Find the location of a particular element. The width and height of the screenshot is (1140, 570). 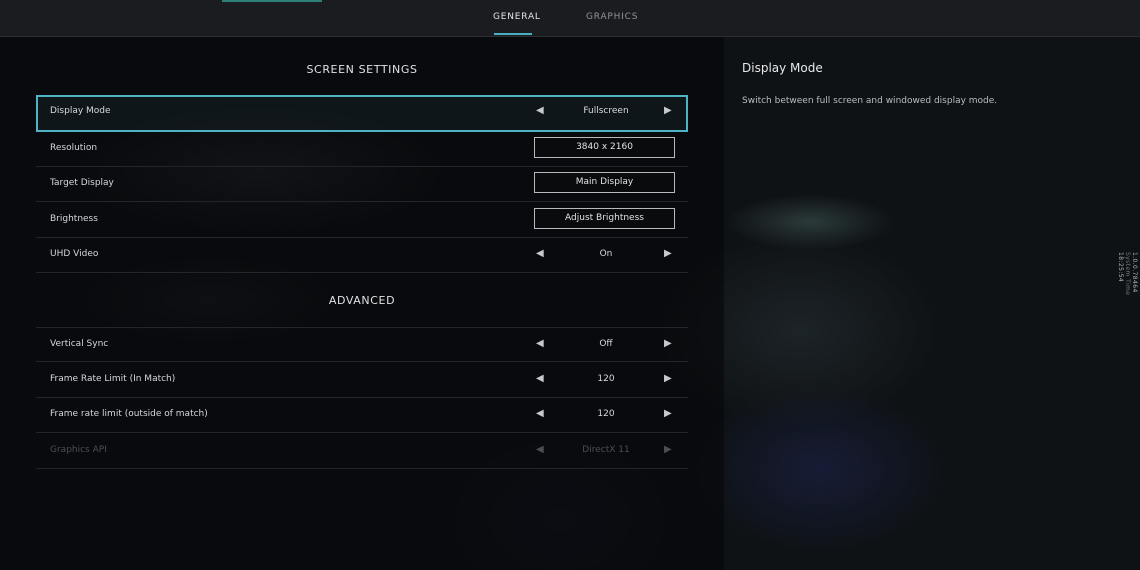

setting-row-display-mode: Display Mode ◀ Fullscreen ▶ is located at coordinates (362, 113).